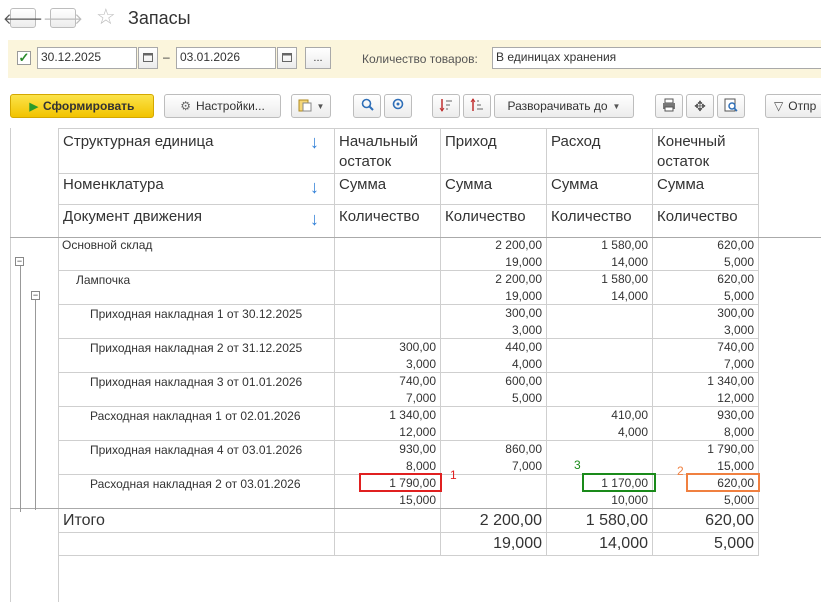 This screenshot has width=821, height=602. Describe the element at coordinates (680, 471) in the screenshot. I see `annotation-mark-2: 2` at that location.